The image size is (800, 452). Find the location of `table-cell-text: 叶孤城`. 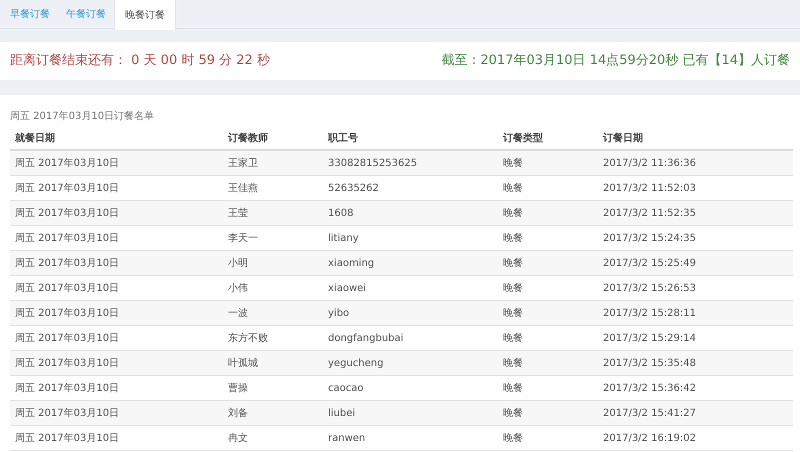

table-cell-text: 叶孤城 is located at coordinates (243, 363).